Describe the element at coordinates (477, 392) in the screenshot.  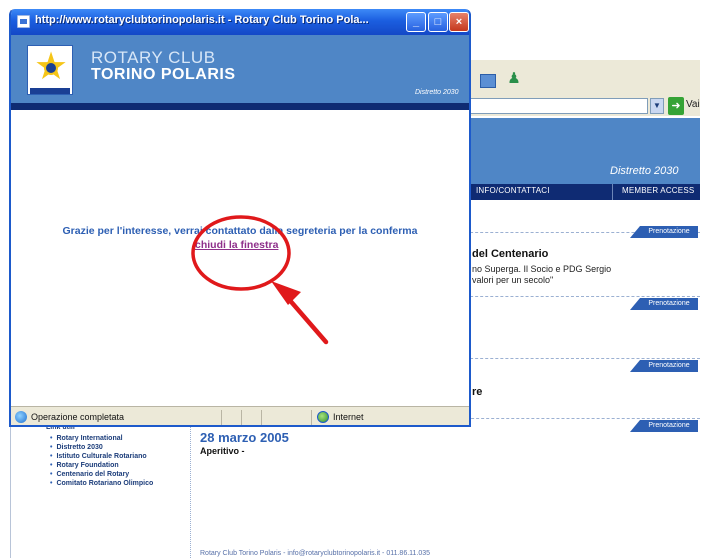
I see `news-title-fragment: re` at that location.